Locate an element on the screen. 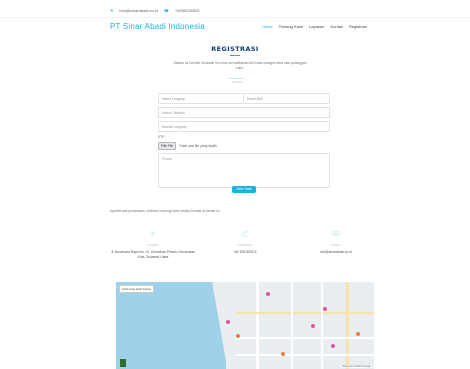  contact-email: ✉ EMAIL info@sinarabadi.co.id is located at coordinates (336, 242).